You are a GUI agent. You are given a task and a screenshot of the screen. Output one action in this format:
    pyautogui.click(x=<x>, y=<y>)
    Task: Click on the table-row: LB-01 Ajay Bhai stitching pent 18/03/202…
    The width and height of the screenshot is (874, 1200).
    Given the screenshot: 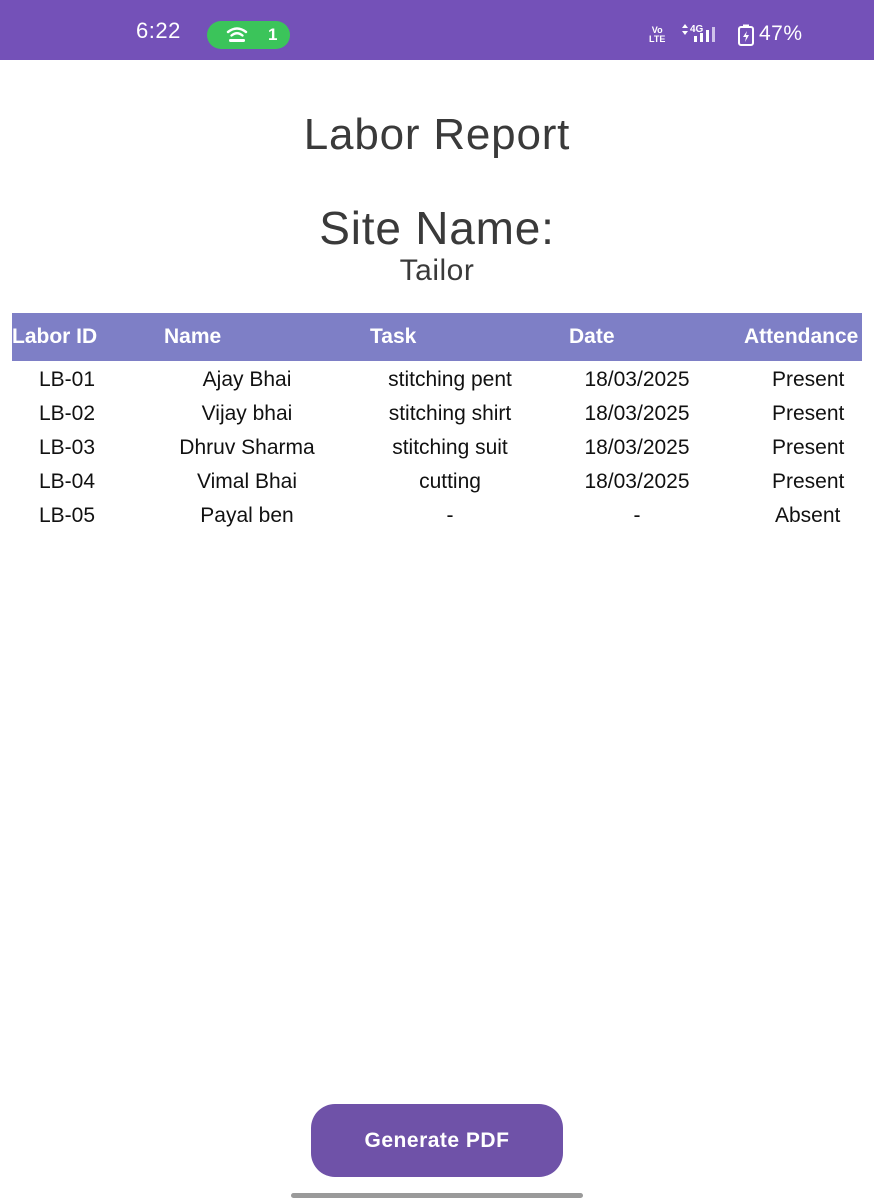 What is the action you would take?
    pyautogui.click(x=437, y=380)
    